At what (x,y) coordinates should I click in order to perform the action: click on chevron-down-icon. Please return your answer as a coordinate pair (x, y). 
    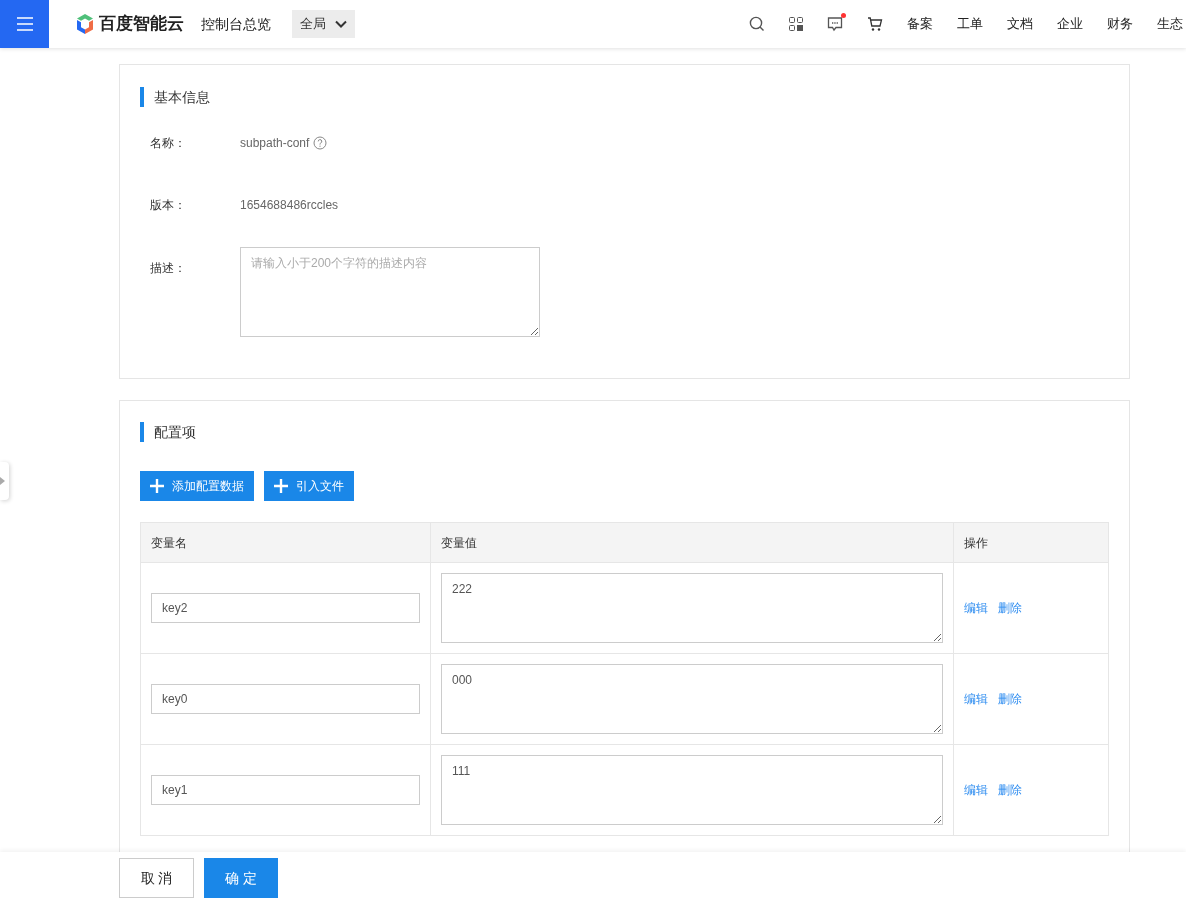
    Looking at the image, I should click on (341, 24).